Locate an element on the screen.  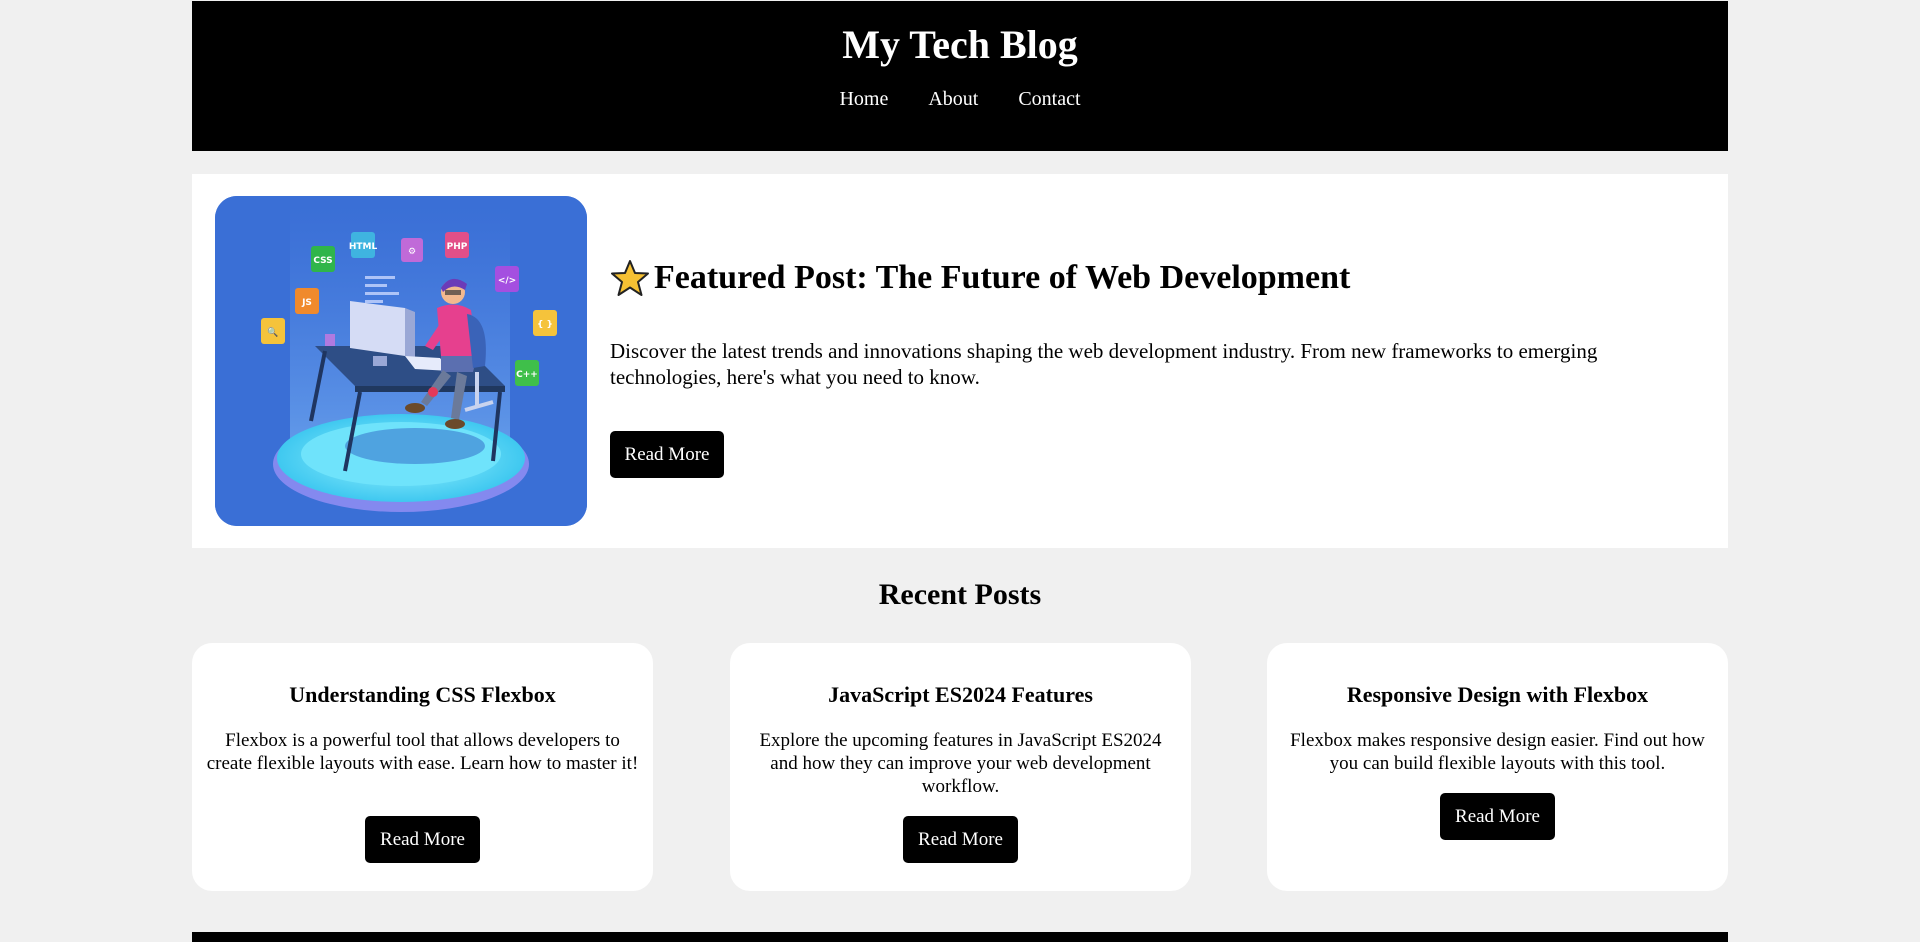
svg-text: HTML is located at coordinates (363, 247).